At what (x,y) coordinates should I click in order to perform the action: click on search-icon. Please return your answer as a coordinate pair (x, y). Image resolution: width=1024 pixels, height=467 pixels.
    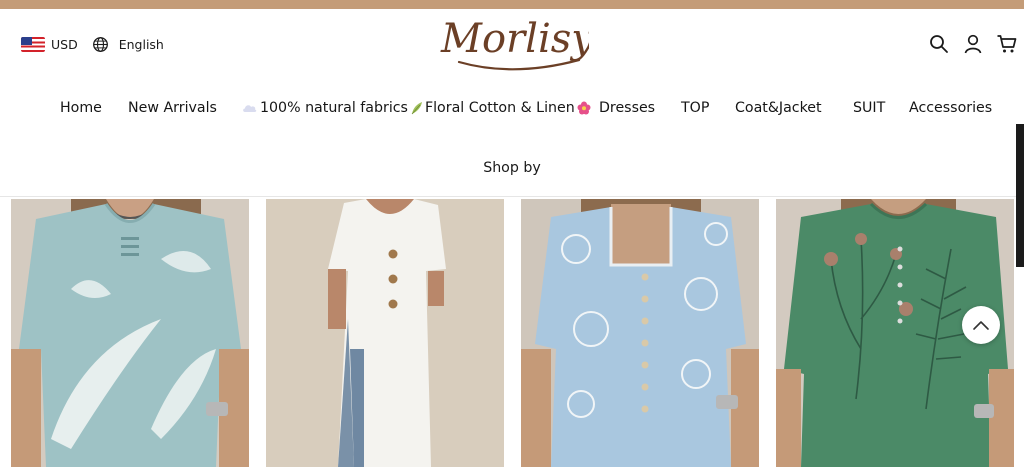
    Looking at the image, I should click on (939, 44).